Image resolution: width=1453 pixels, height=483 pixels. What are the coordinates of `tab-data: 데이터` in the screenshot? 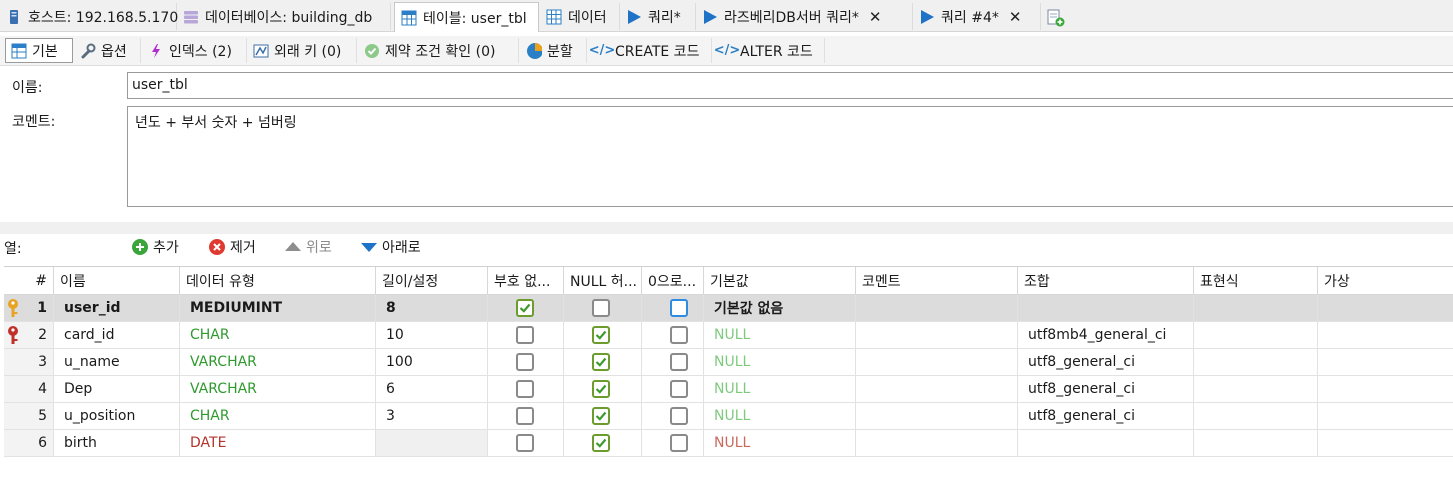 It's located at (580, 16).